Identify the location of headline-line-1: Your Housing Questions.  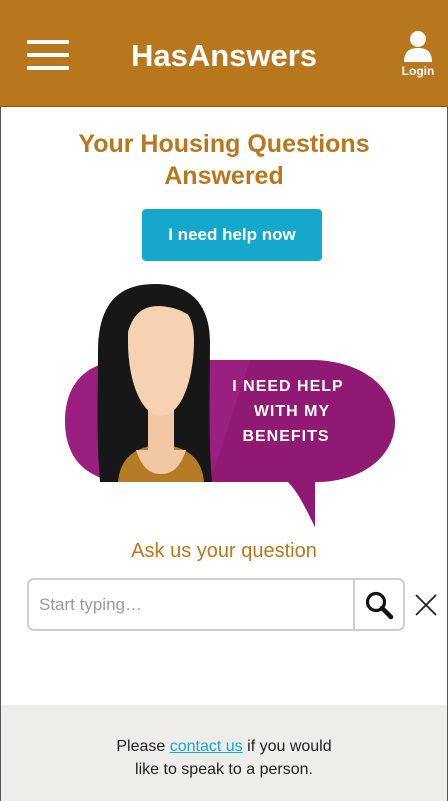
(224, 144).